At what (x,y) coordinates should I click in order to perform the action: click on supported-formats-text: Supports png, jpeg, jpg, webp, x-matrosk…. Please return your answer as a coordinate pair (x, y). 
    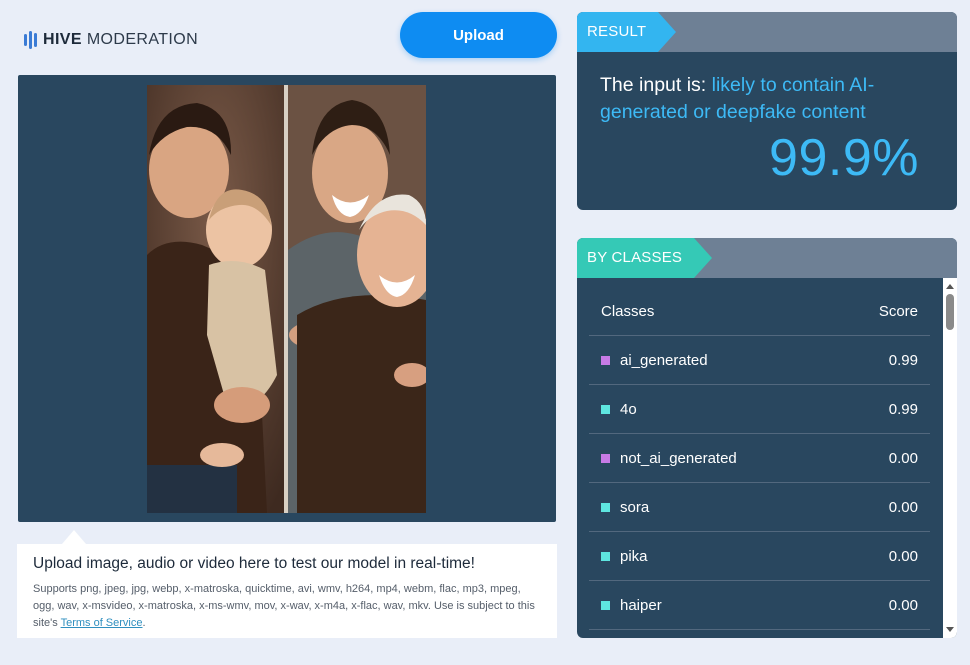
    Looking at the image, I should click on (287, 606).